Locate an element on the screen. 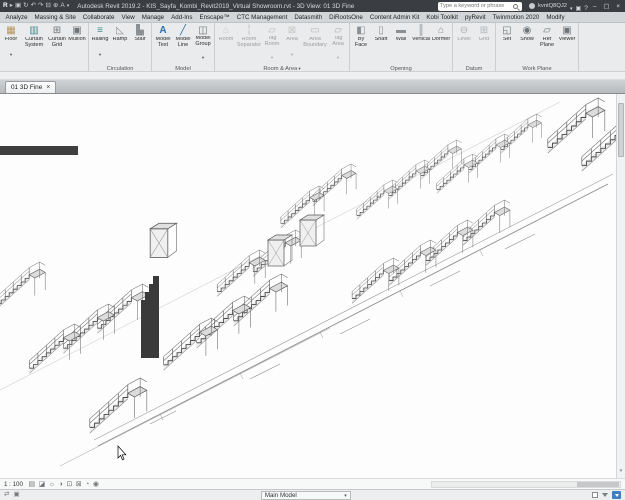  tool-mullion: Mullion is located at coordinates (77, 44).